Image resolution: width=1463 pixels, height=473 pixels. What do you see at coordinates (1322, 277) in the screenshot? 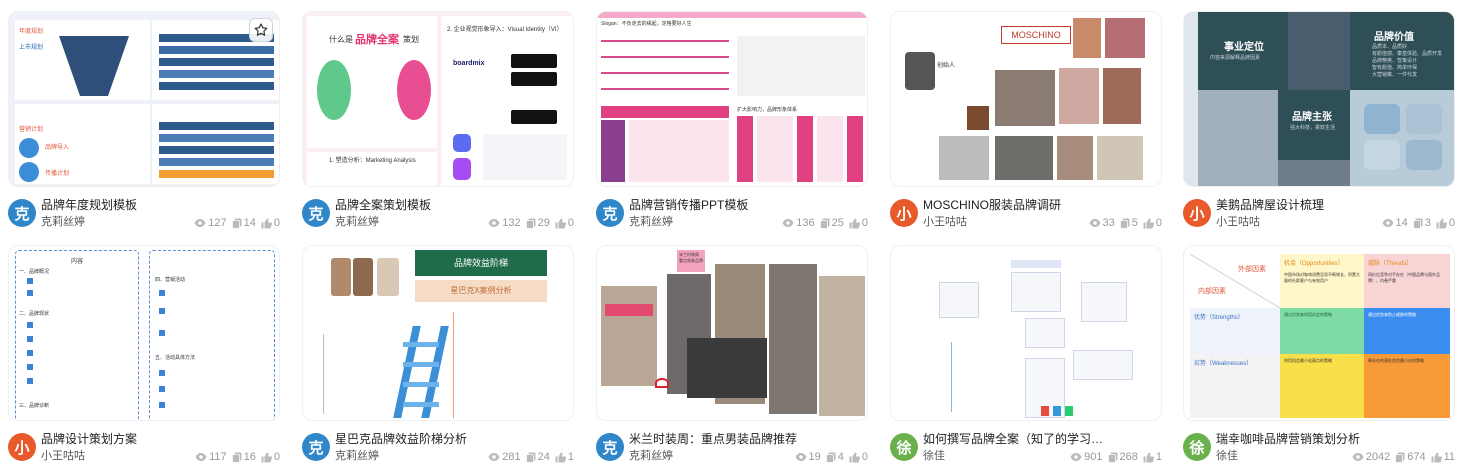
I see `thumb-text: 中国市场对咖啡消费呈现不断增长，积累大量的社群客户与有效用户` at bounding box center [1322, 277].